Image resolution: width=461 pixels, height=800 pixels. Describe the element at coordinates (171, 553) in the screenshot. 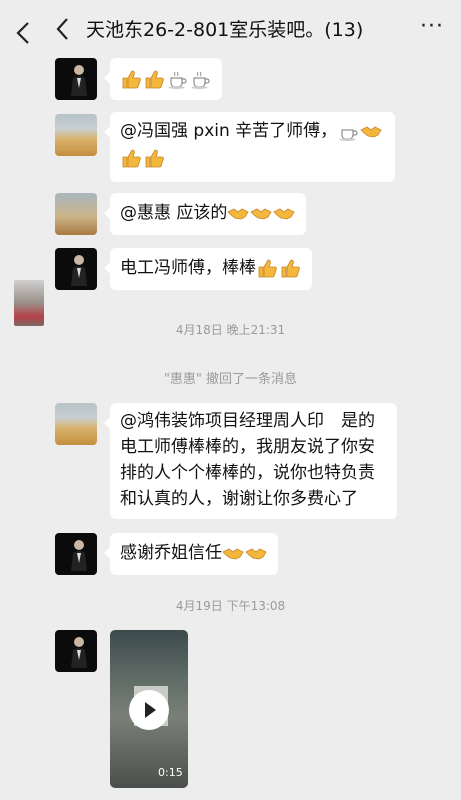

I see `message-text: 感谢乔姐信任` at that location.